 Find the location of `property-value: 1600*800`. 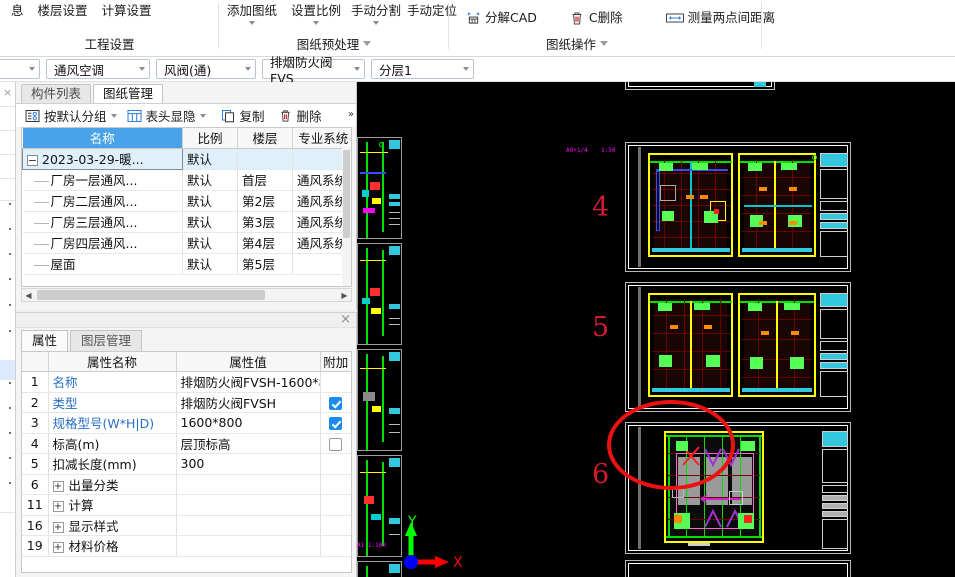

property-value: 1600*800 is located at coordinates (248, 423).